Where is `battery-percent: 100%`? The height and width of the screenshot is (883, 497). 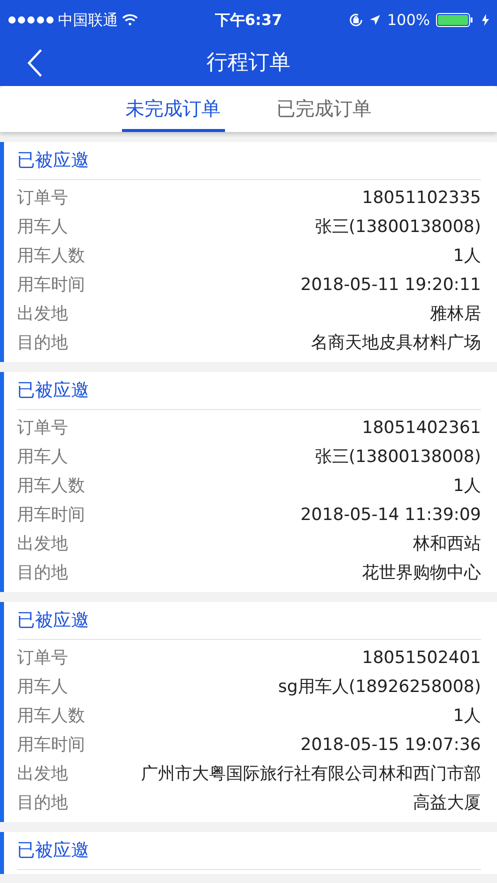
battery-percent: 100% is located at coordinates (408, 20).